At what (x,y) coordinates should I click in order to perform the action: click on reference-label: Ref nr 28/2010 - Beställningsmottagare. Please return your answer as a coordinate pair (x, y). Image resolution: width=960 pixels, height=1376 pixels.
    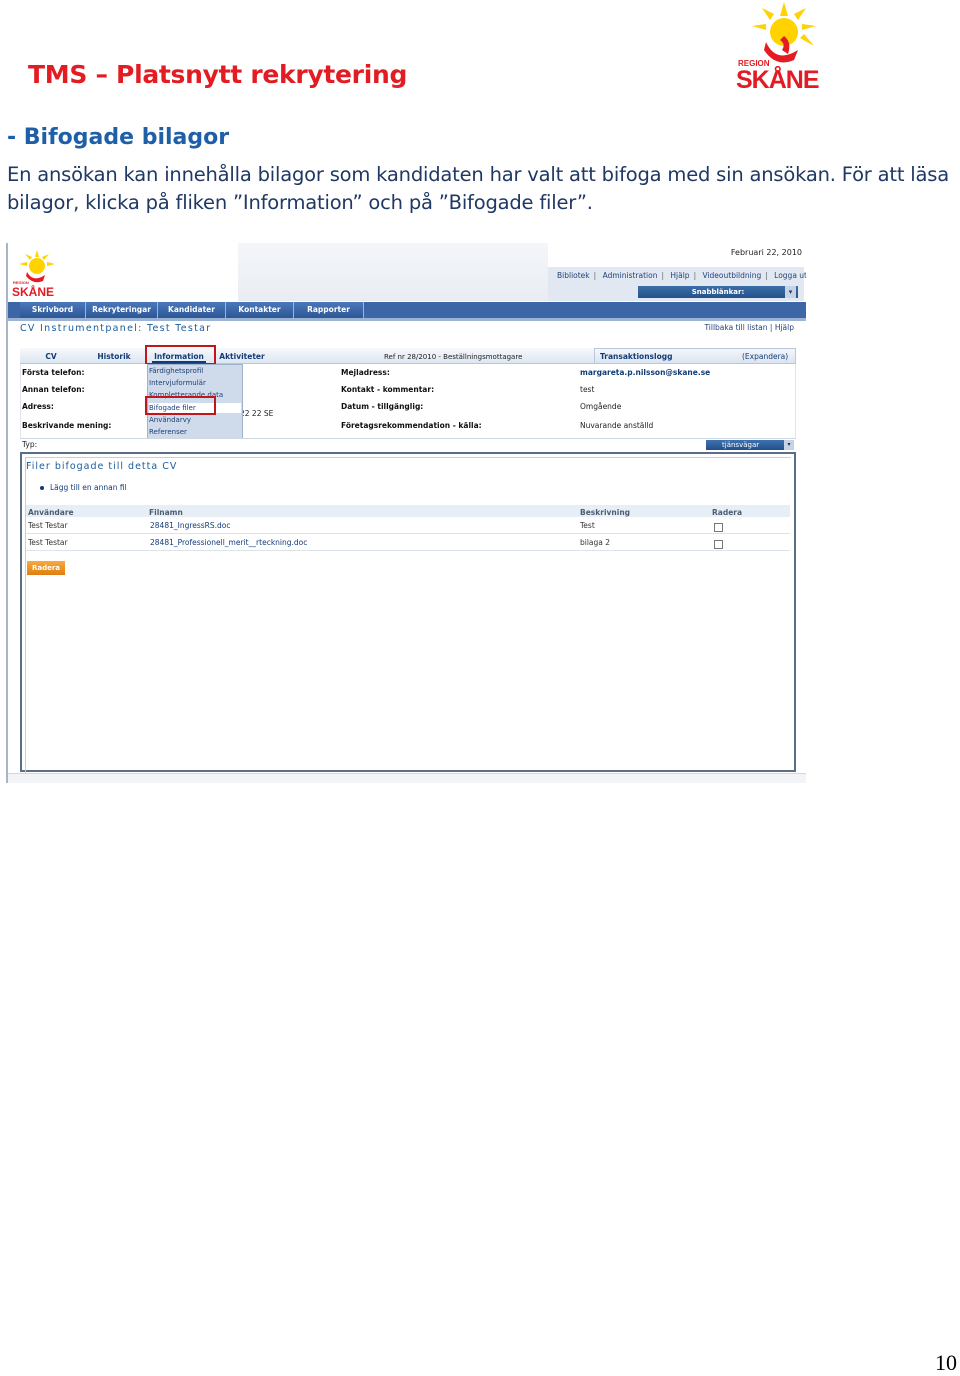
    Looking at the image, I should click on (453, 357).